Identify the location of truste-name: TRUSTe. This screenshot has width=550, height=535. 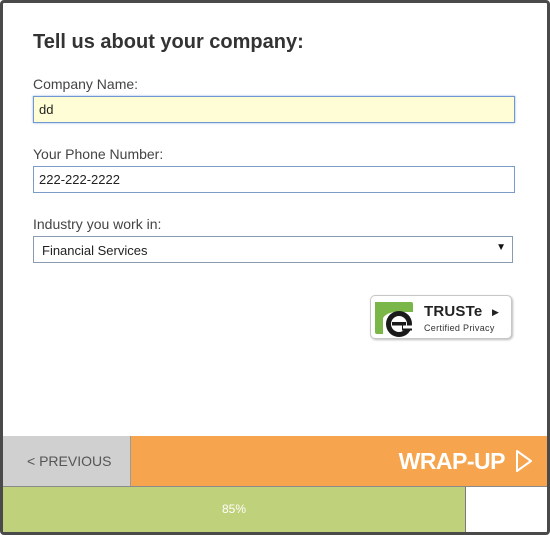
(453, 311).